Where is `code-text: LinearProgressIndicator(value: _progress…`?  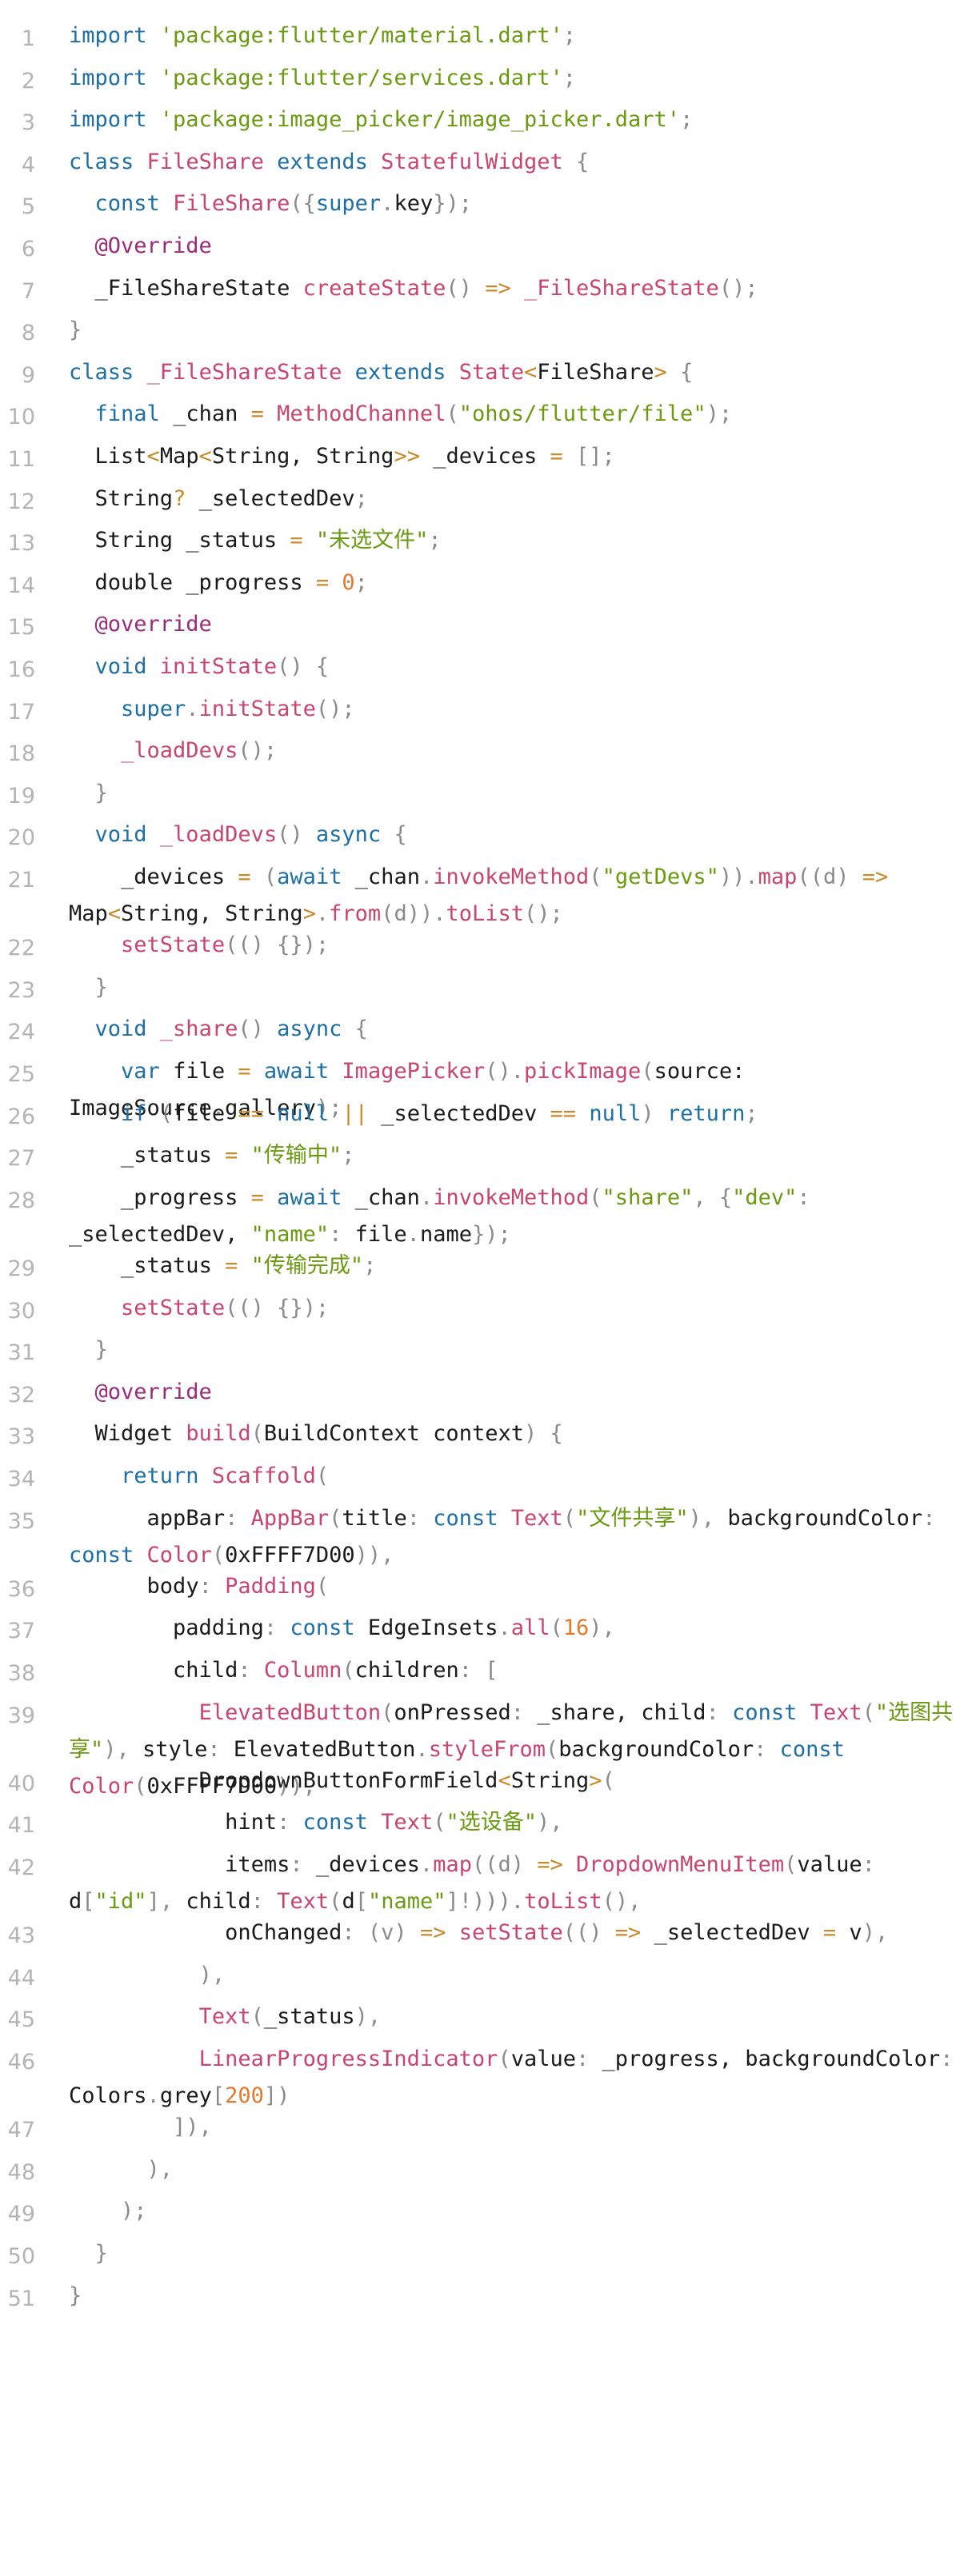 code-text: LinearProgressIndicator(value: _progress… is located at coordinates (517, 2078).